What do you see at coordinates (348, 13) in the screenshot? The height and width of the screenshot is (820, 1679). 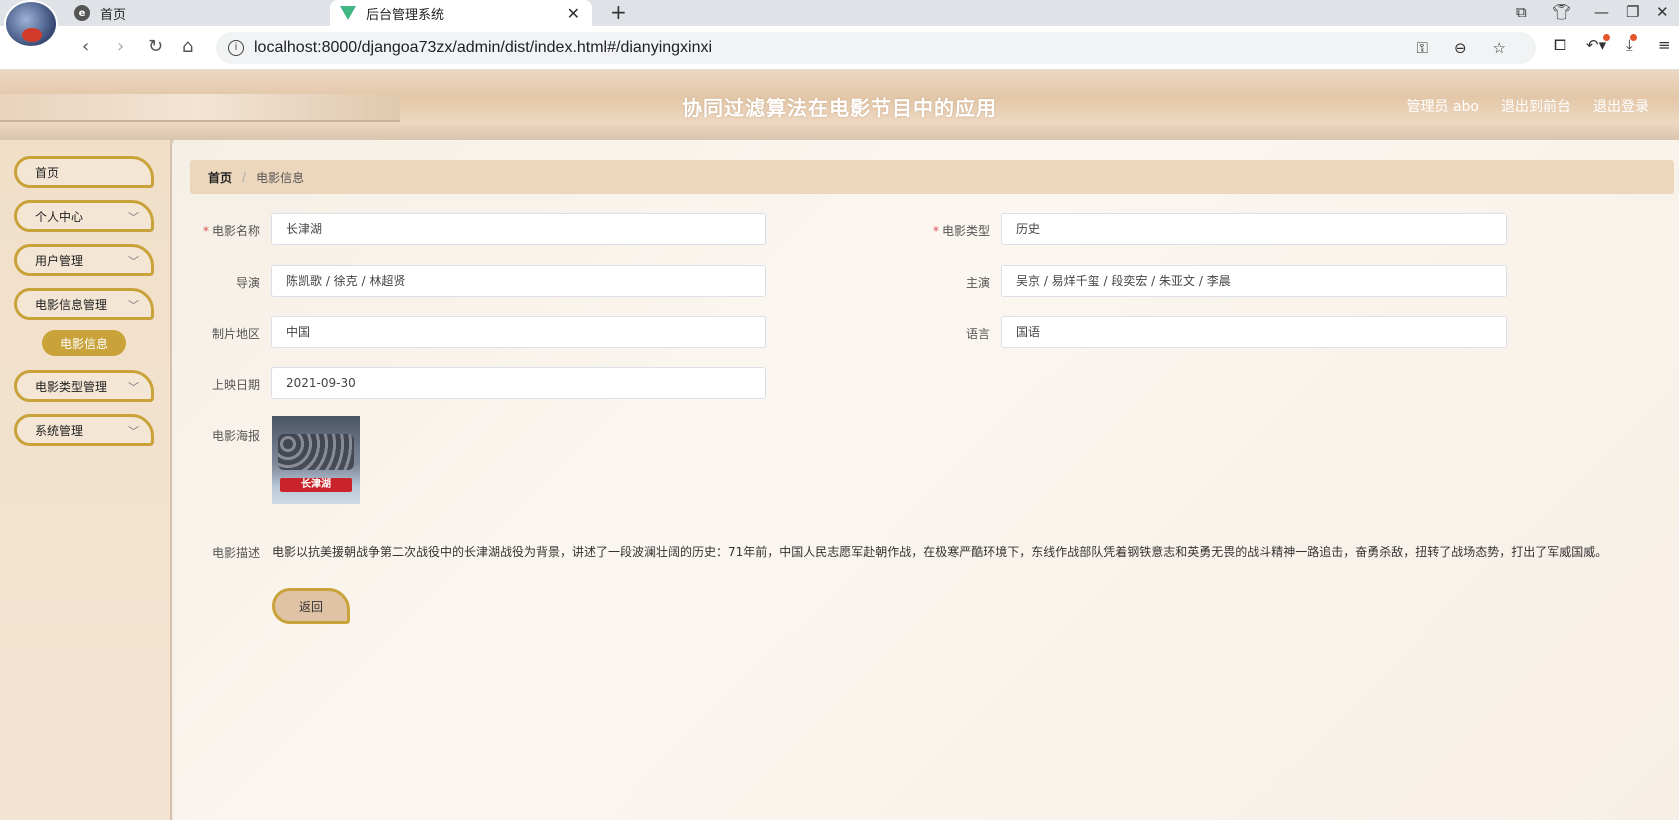 I see `vue-logo-icon` at bounding box center [348, 13].